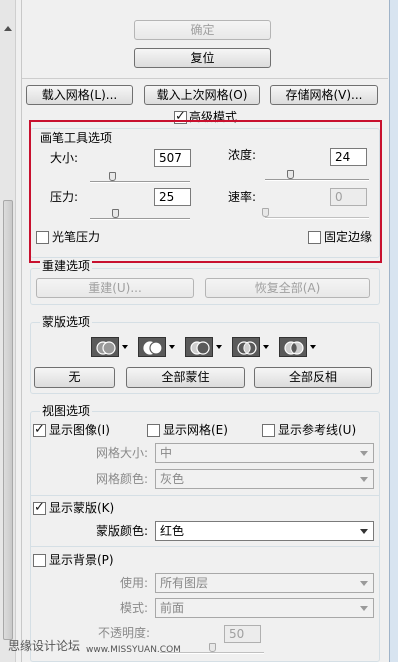  Describe the element at coordinates (219, 347) in the screenshot. I see `mask-subtract-dropdown-icon` at that location.